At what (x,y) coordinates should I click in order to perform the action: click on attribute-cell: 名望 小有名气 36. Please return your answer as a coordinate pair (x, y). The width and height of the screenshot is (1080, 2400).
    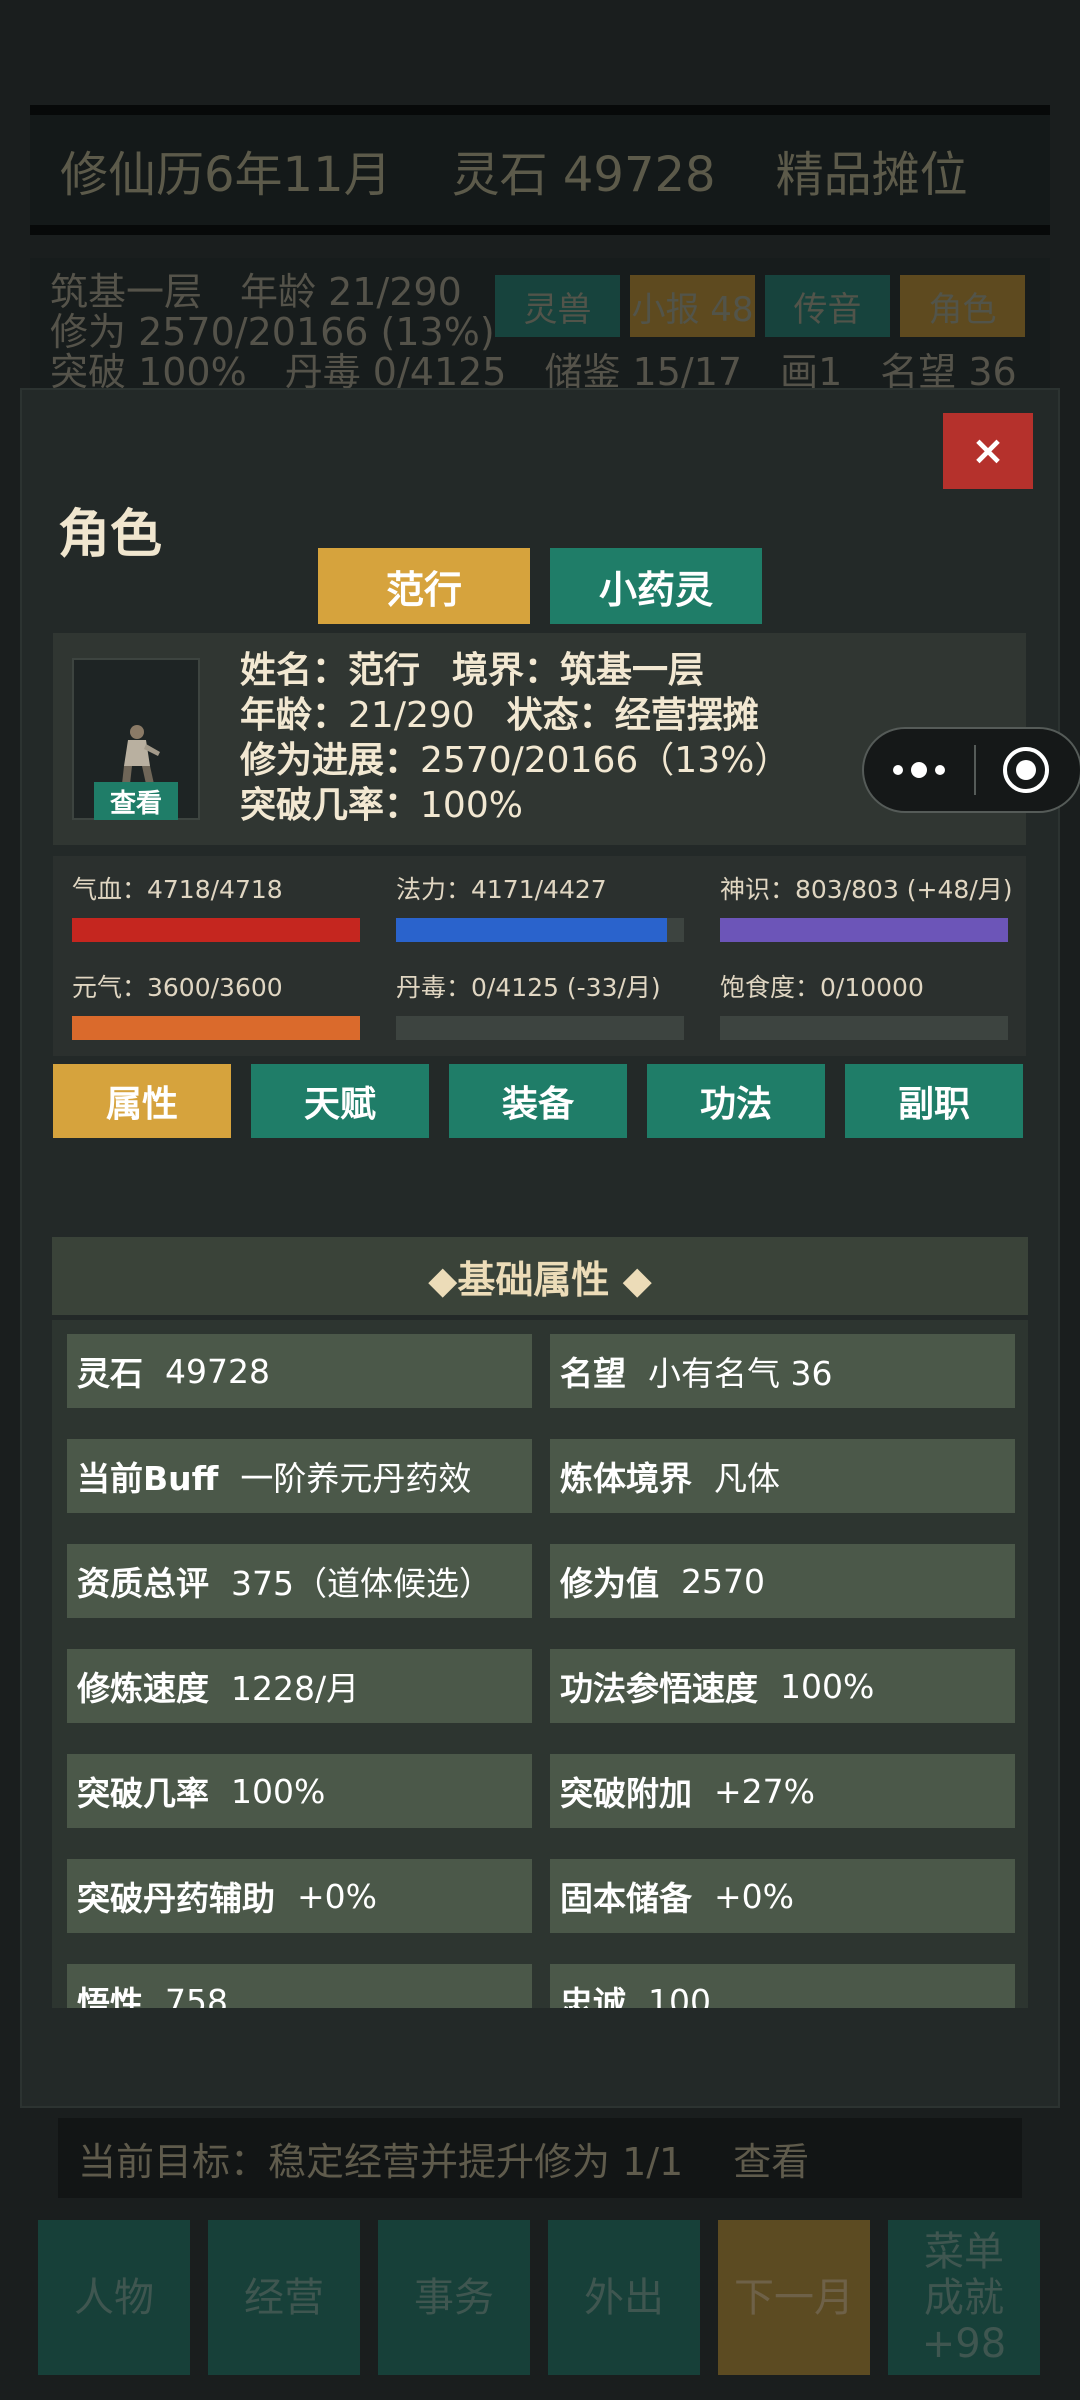
    Looking at the image, I should click on (782, 1371).